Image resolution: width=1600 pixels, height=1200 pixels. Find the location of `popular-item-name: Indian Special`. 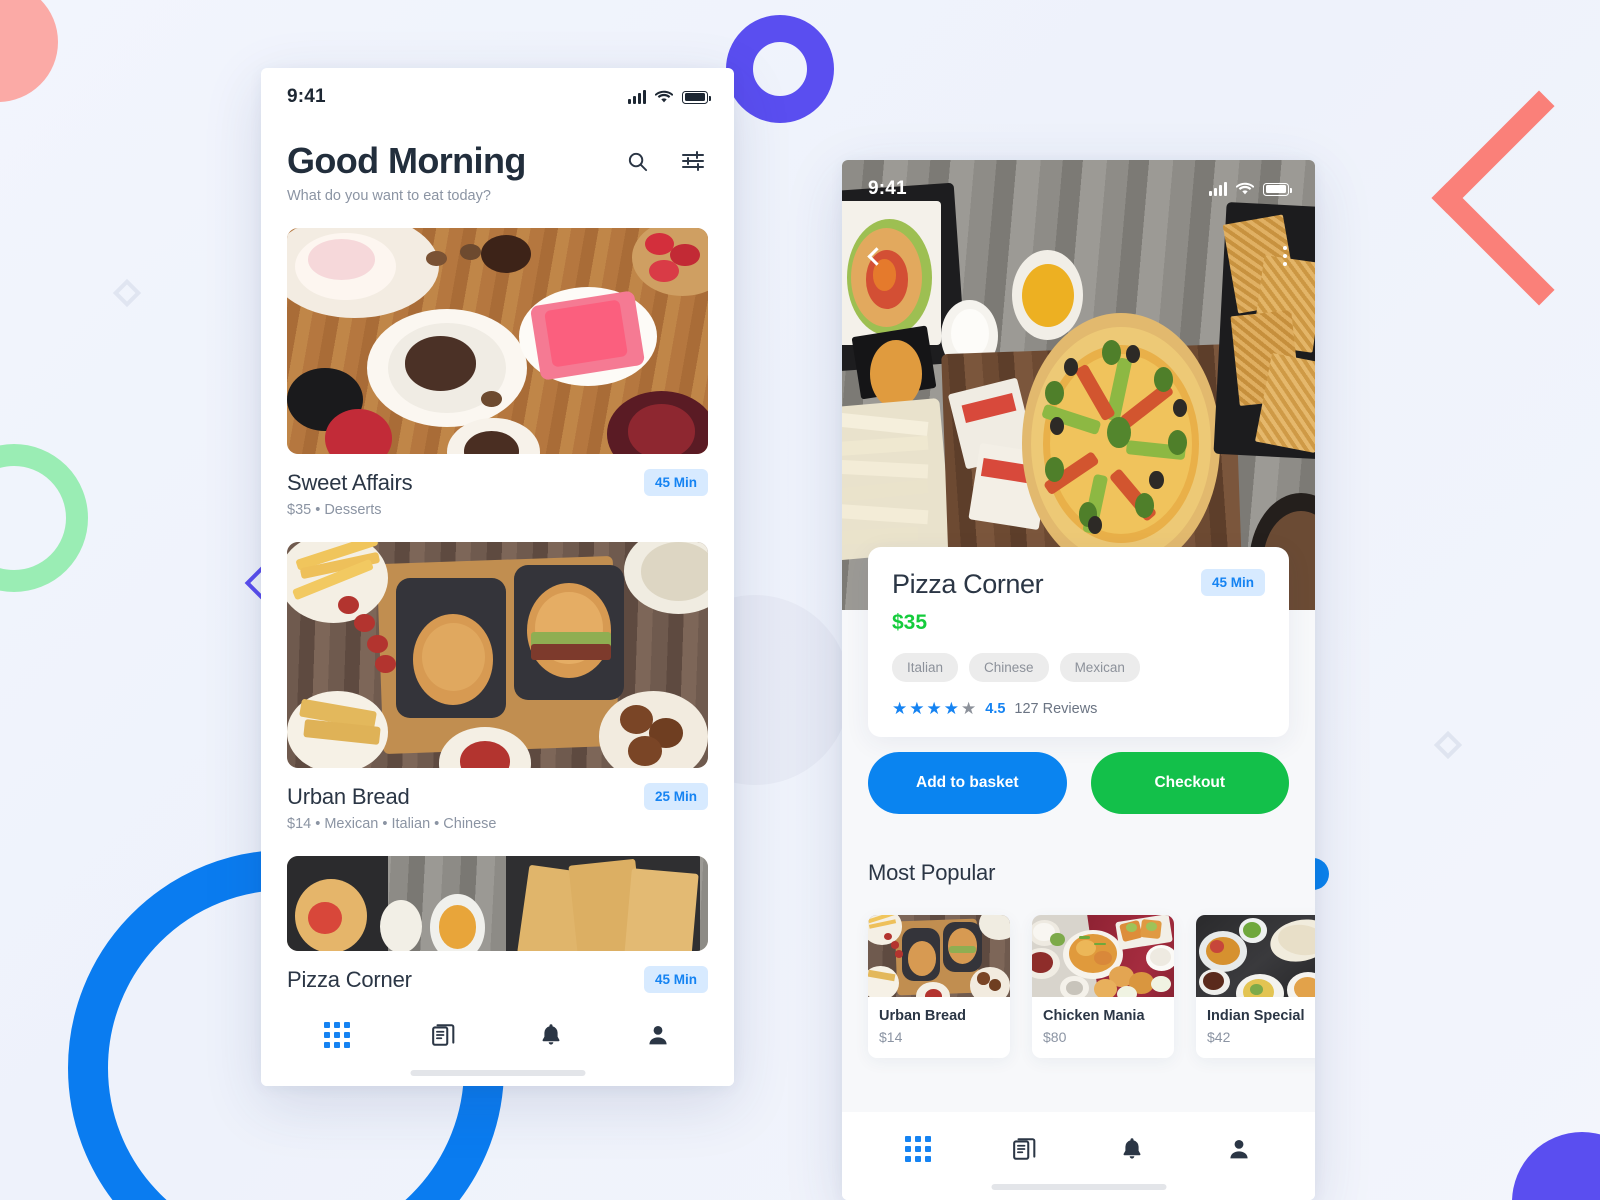

popular-item-name: Indian Special is located at coordinates (1256, 1016).